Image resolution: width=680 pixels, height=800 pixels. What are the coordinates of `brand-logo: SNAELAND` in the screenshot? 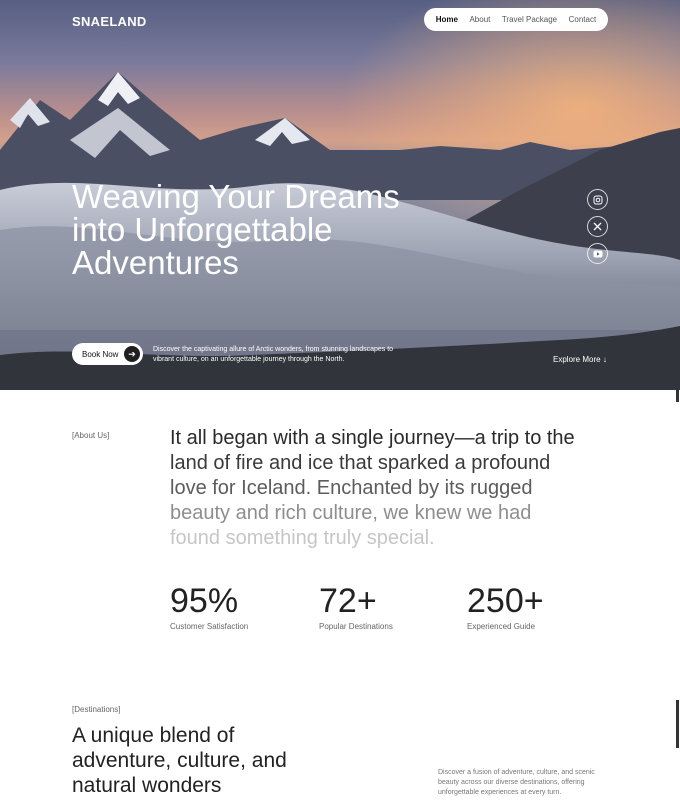 It's located at (109, 21).